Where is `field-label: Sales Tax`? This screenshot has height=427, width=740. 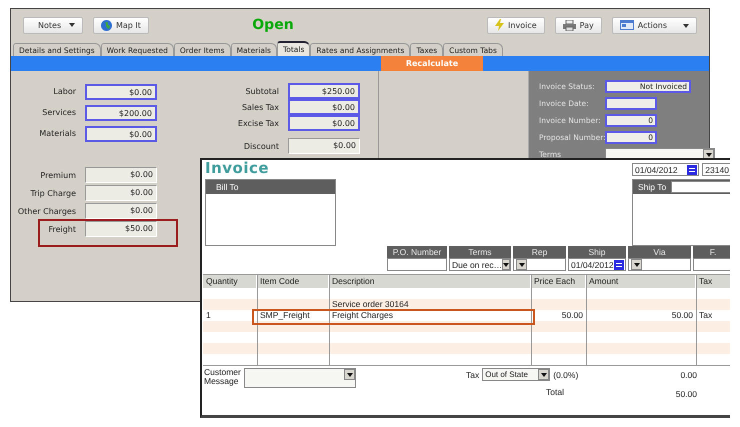
field-label: Sales Tax is located at coordinates (259, 107).